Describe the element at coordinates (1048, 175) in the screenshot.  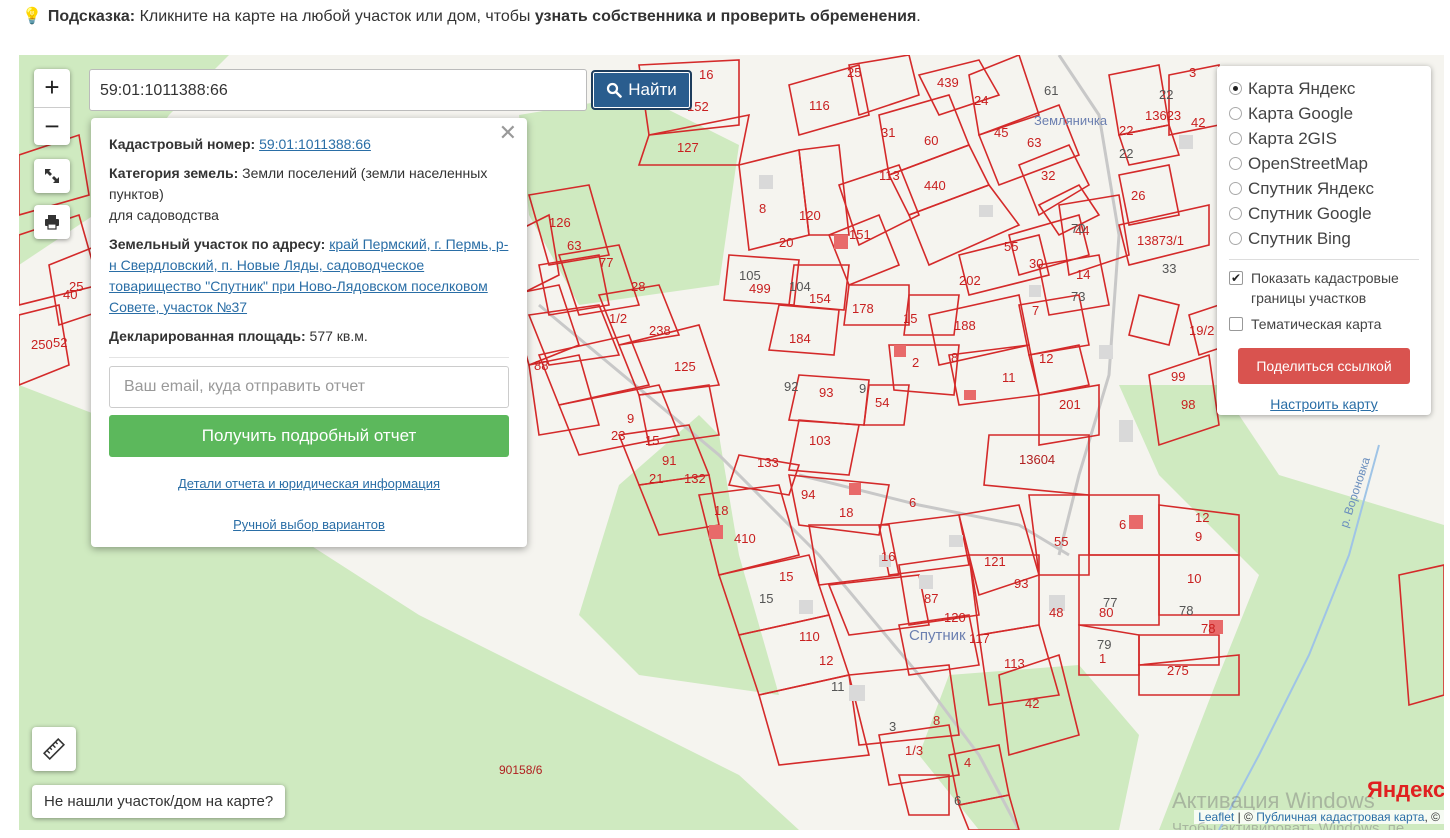
I see `svg-text: 32` at that location.